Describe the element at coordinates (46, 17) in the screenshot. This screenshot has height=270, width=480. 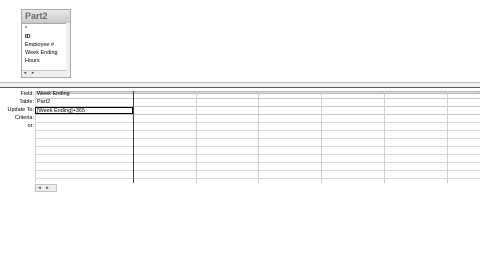
I see `field-list-title: Part2` at that location.